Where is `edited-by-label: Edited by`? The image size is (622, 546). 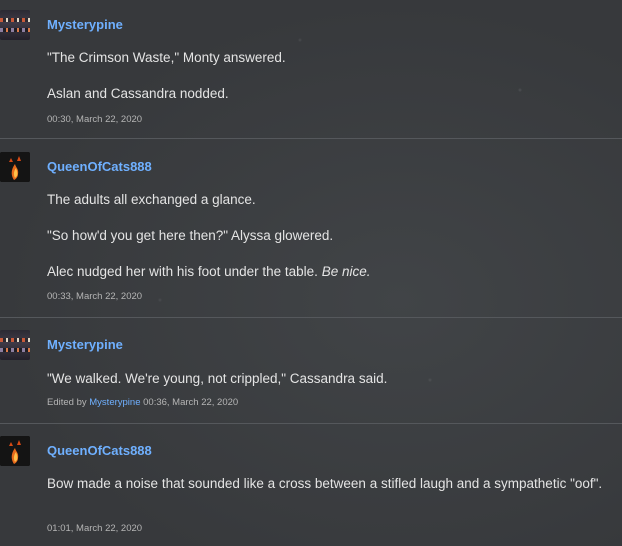 edited-by-label: Edited by is located at coordinates (67, 402).